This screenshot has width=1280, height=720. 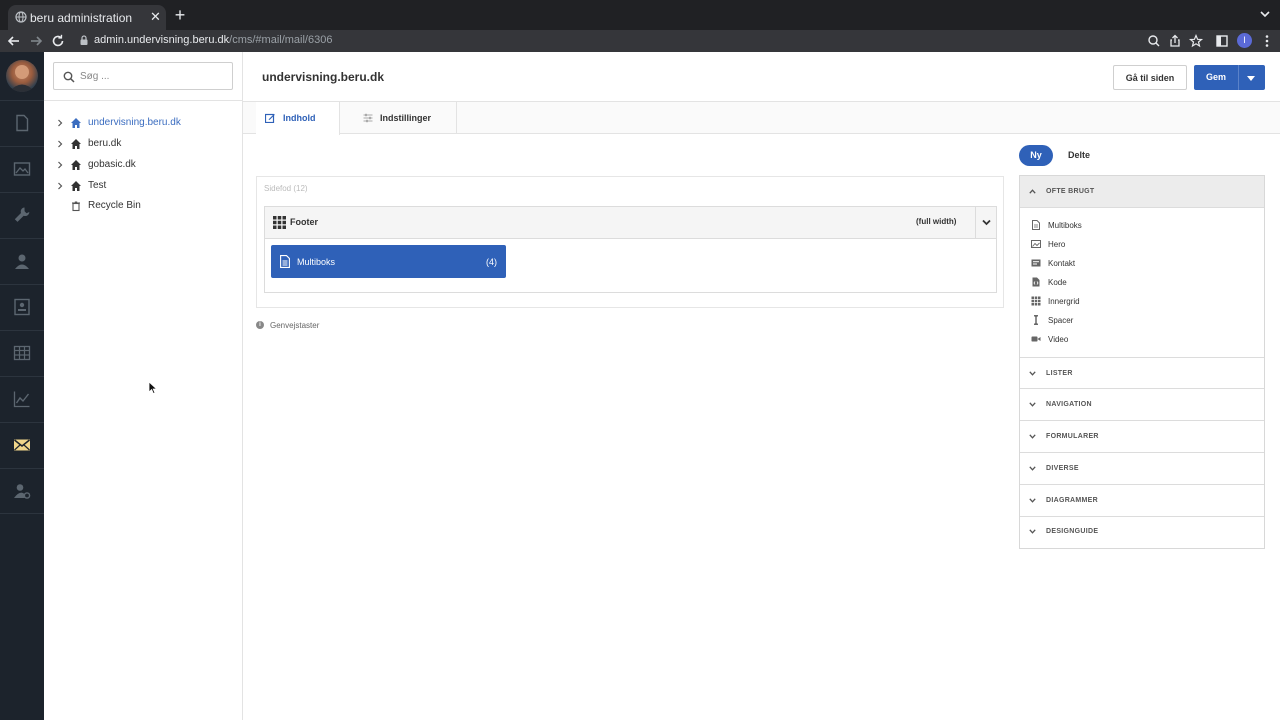 What do you see at coordinates (1057, 282) in the screenshot?
I see `module-item-label: Kode` at bounding box center [1057, 282].